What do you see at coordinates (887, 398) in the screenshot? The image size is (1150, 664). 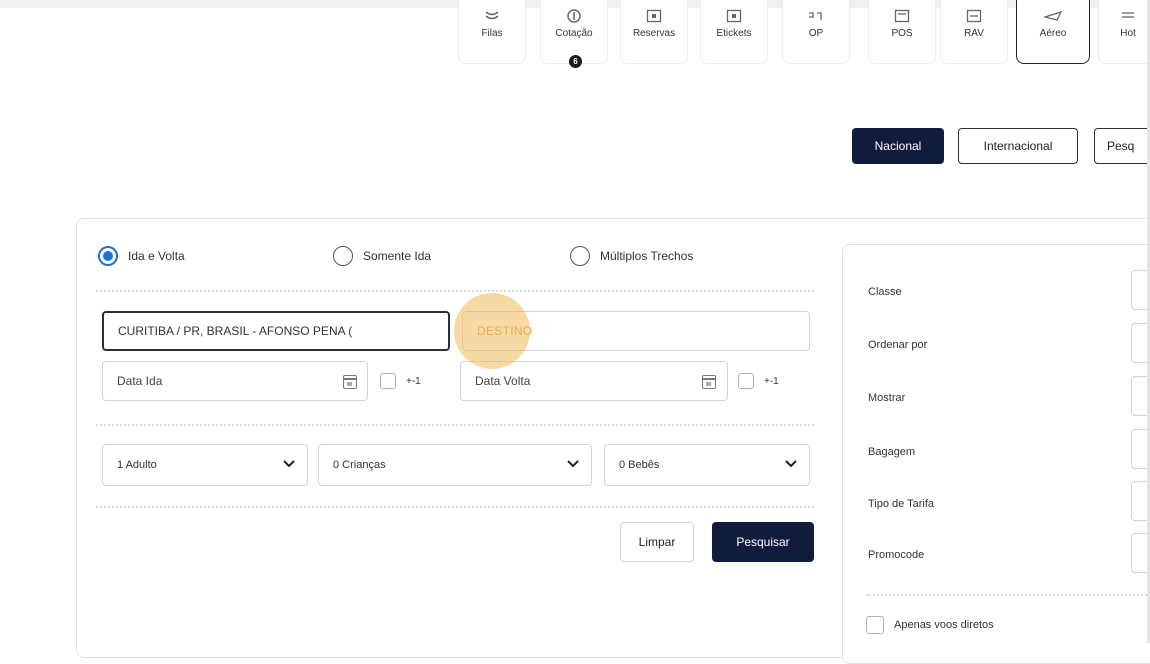 I see `filter-show-label: Mostrar` at bounding box center [887, 398].